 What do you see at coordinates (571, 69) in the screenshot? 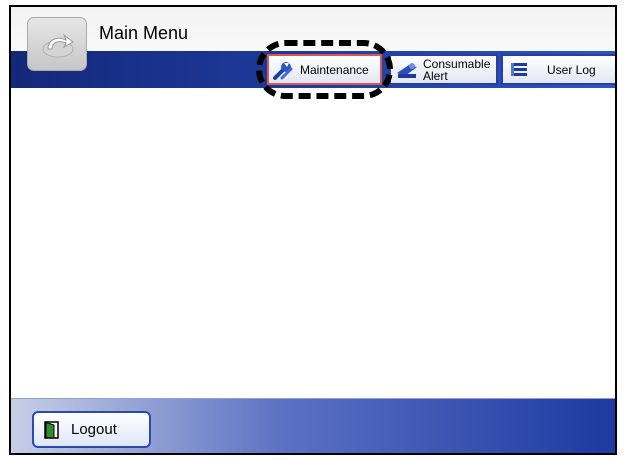
I see `tab-user-log-label: User Log` at bounding box center [571, 69].